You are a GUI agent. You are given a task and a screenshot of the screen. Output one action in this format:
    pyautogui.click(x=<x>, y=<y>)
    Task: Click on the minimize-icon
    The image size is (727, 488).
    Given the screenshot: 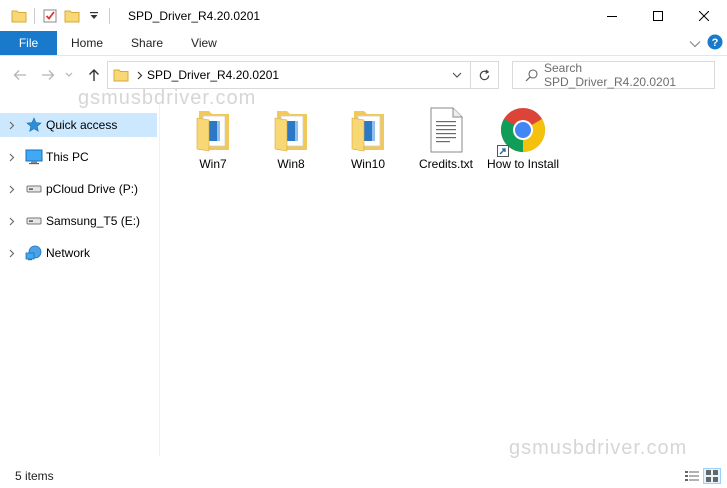 What is the action you would take?
    pyautogui.click(x=612, y=16)
    